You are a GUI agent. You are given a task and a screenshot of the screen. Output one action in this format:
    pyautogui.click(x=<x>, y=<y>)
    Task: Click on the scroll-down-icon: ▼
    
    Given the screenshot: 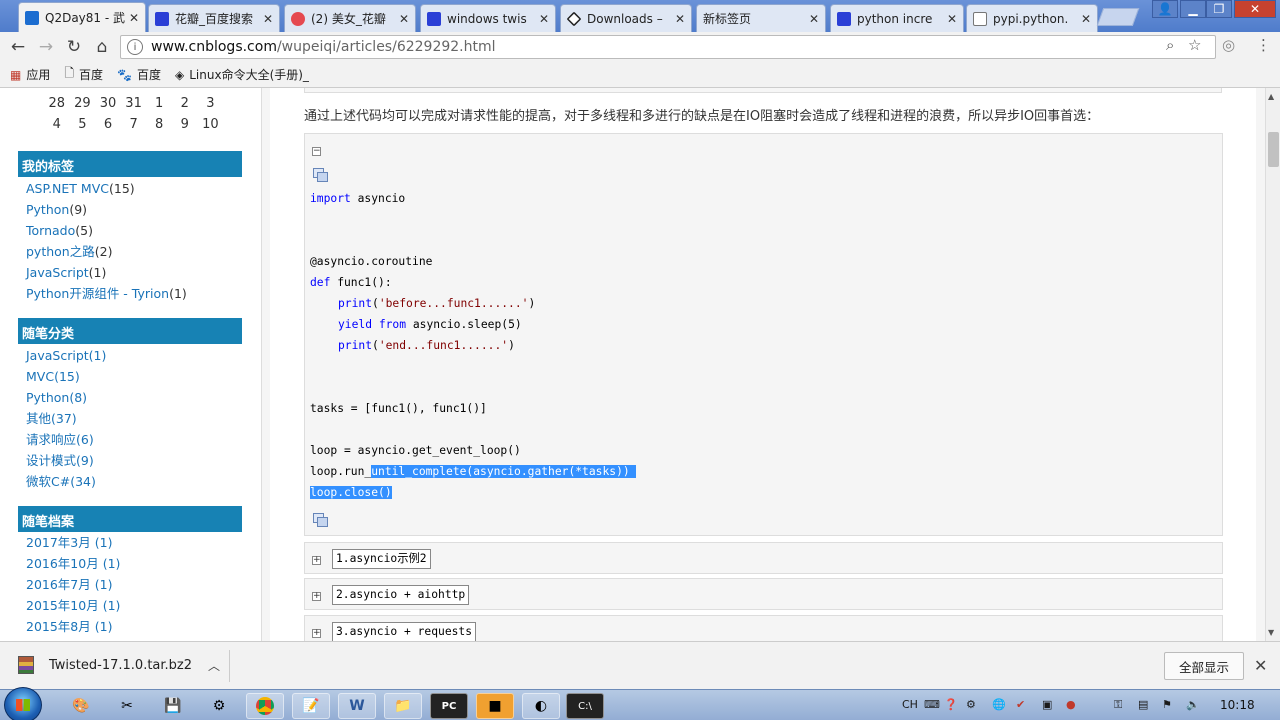 What is the action you would take?
    pyautogui.click(x=1271, y=632)
    